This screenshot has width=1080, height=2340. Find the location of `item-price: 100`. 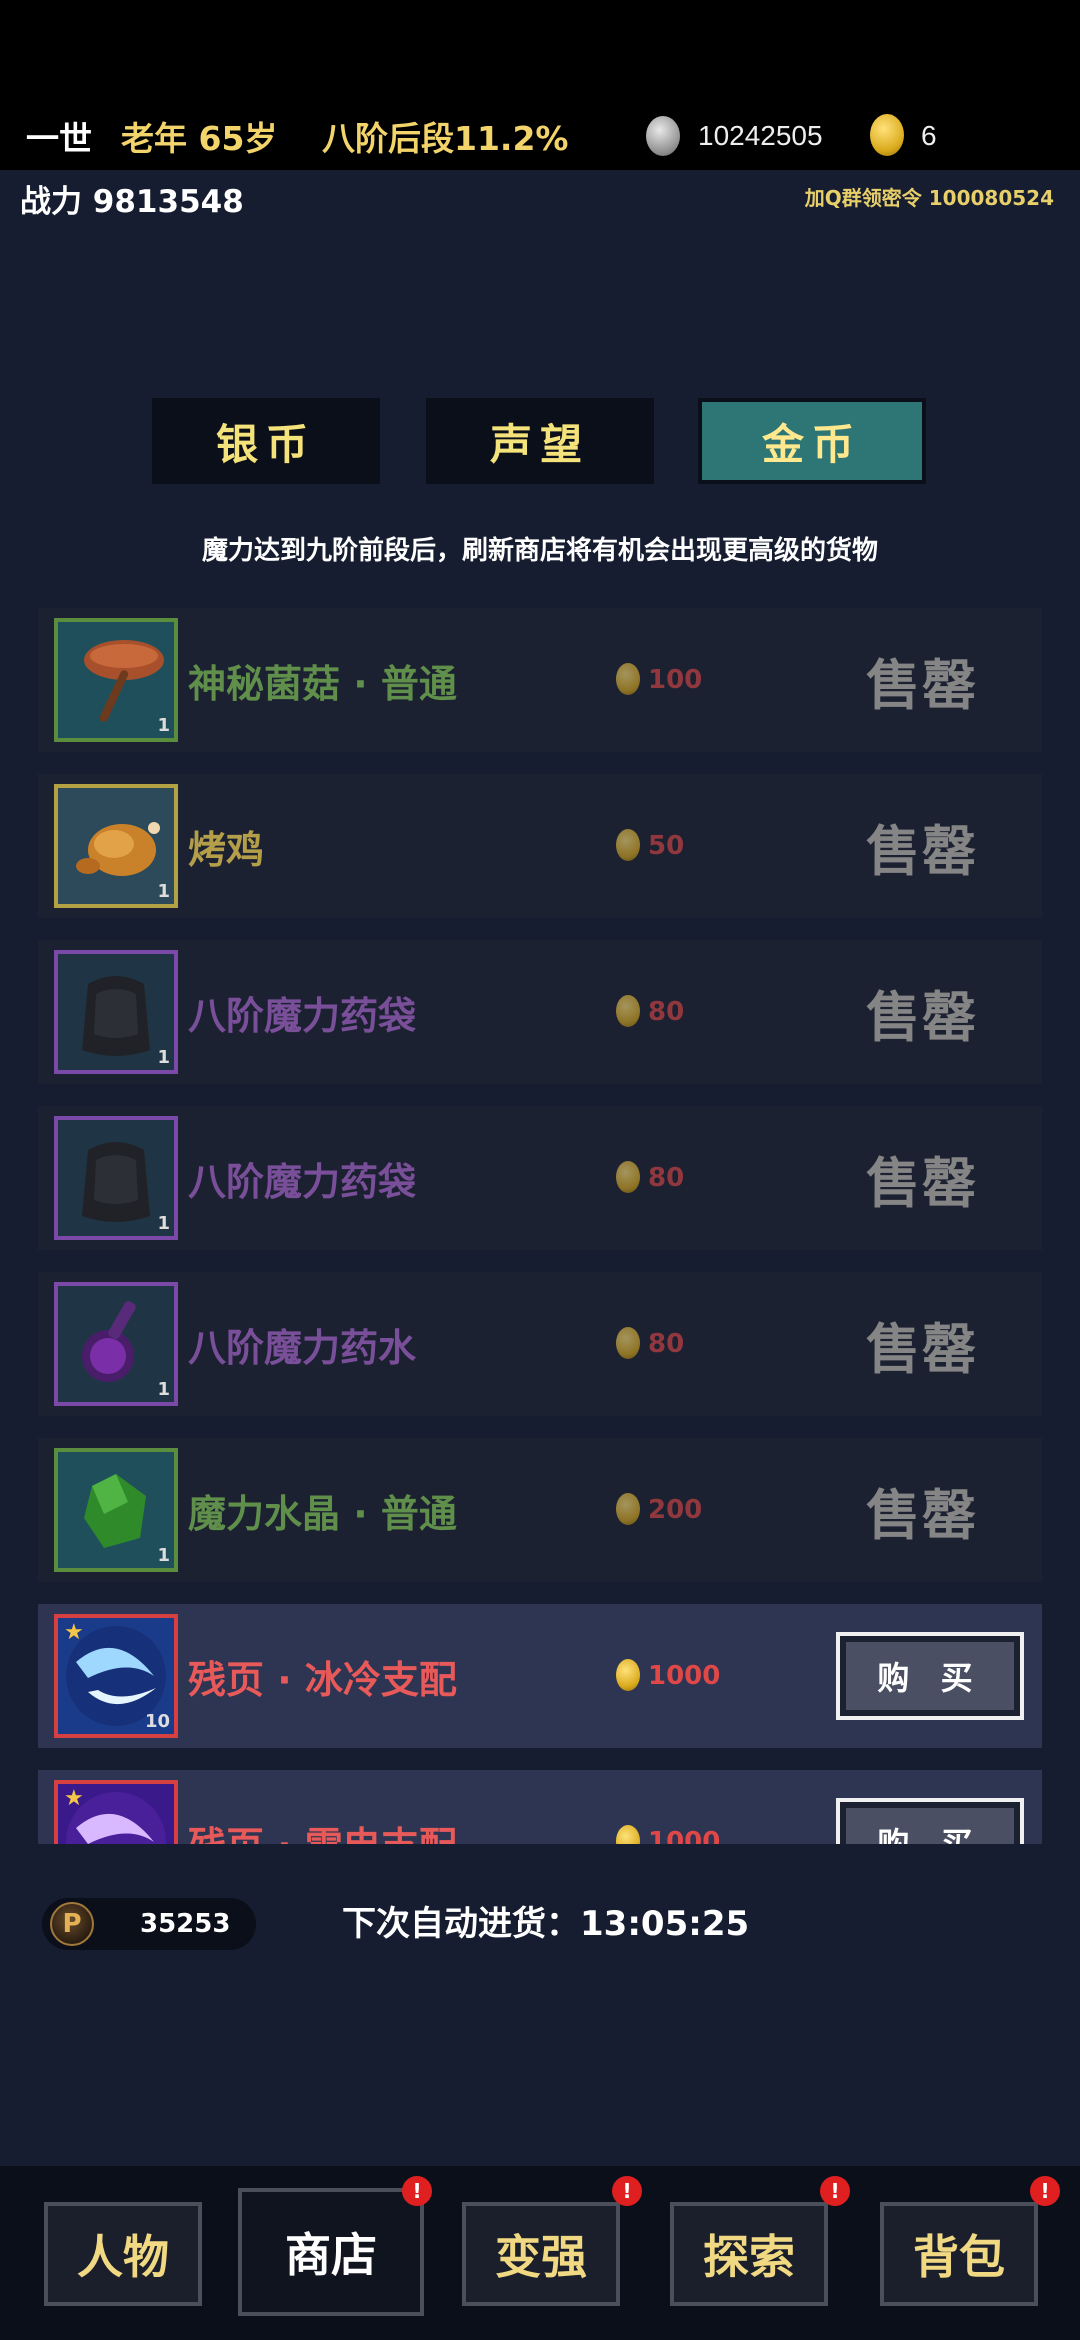

item-price: 100 is located at coordinates (675, 680).